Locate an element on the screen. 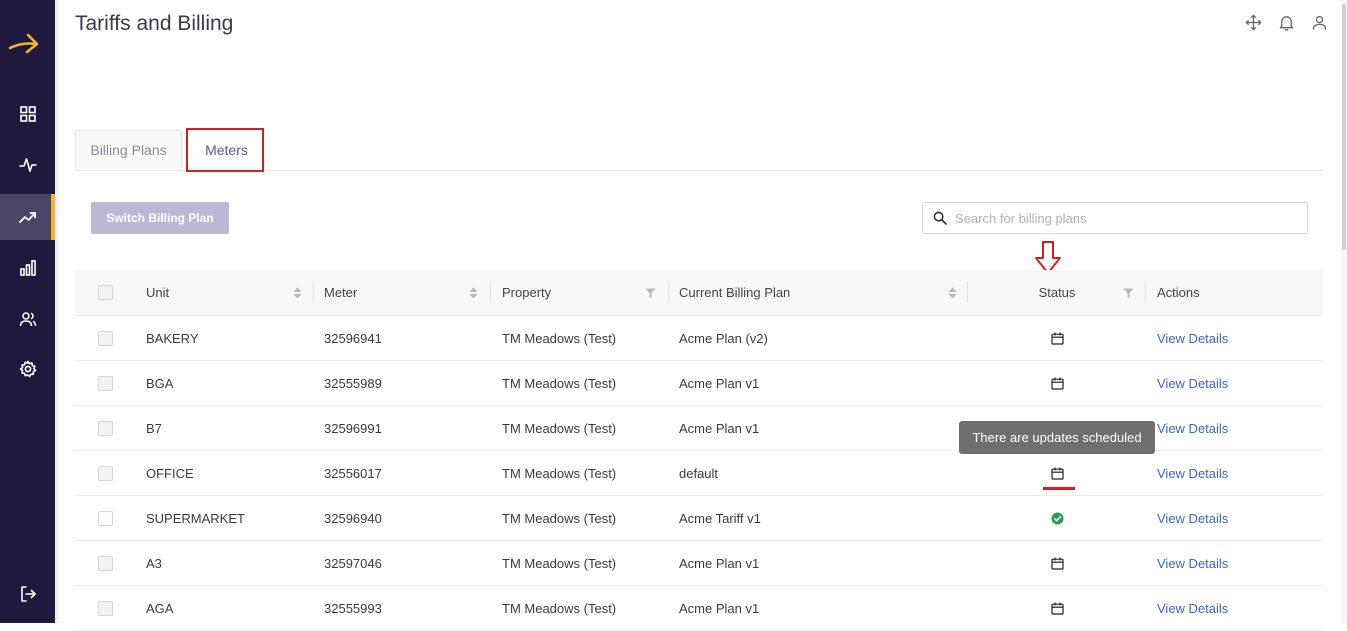 This screenshot has width=1347, height=631. sidebar-item-tariffs is located at coordinates (27, 217).